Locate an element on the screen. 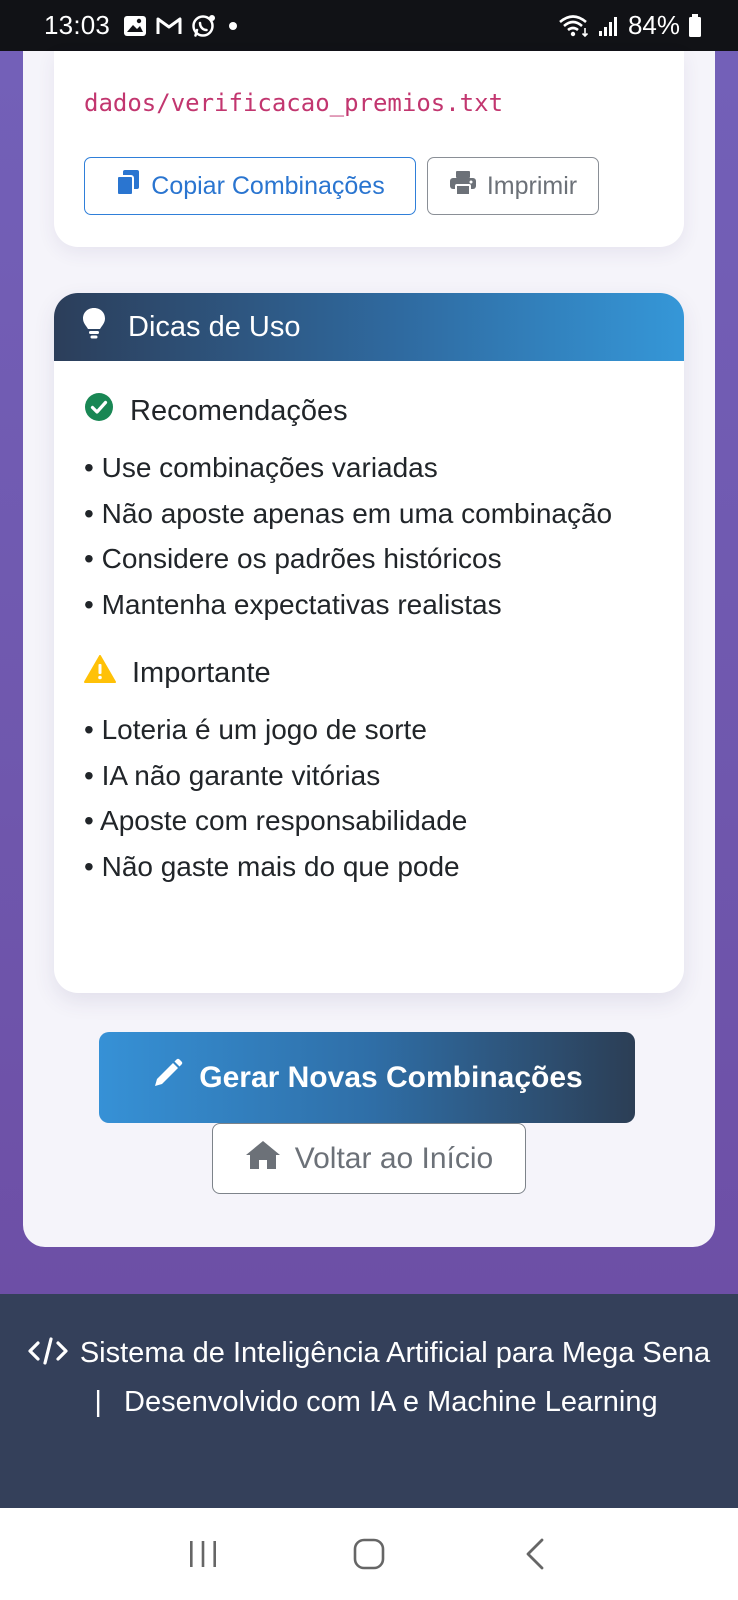 This screenshot has width=738, height=1600. important-title: Importante is located at coordinates (369, 673).